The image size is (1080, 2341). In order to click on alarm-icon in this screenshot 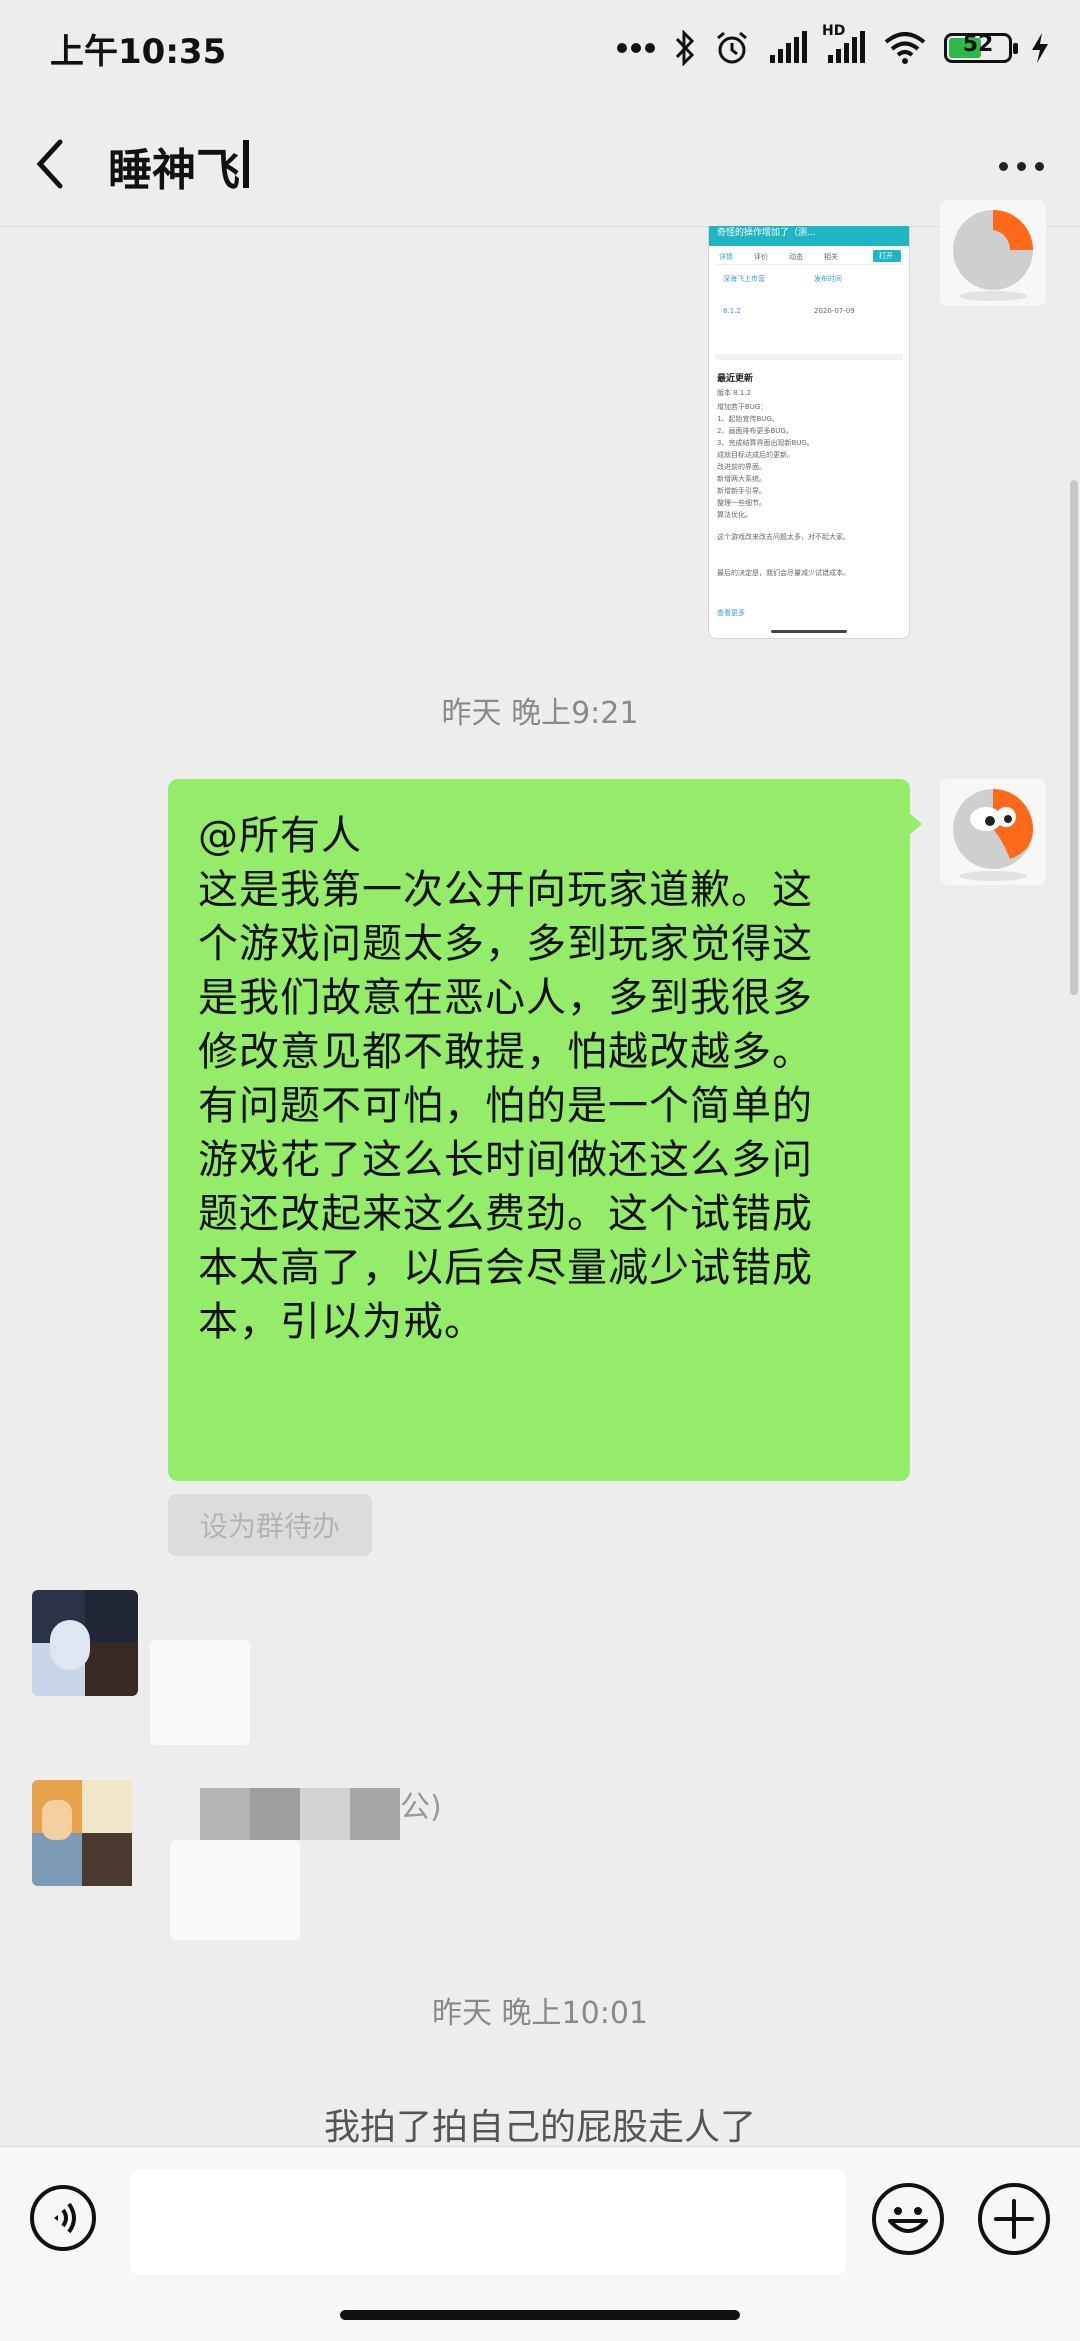, I will do `click(732, 48)`.